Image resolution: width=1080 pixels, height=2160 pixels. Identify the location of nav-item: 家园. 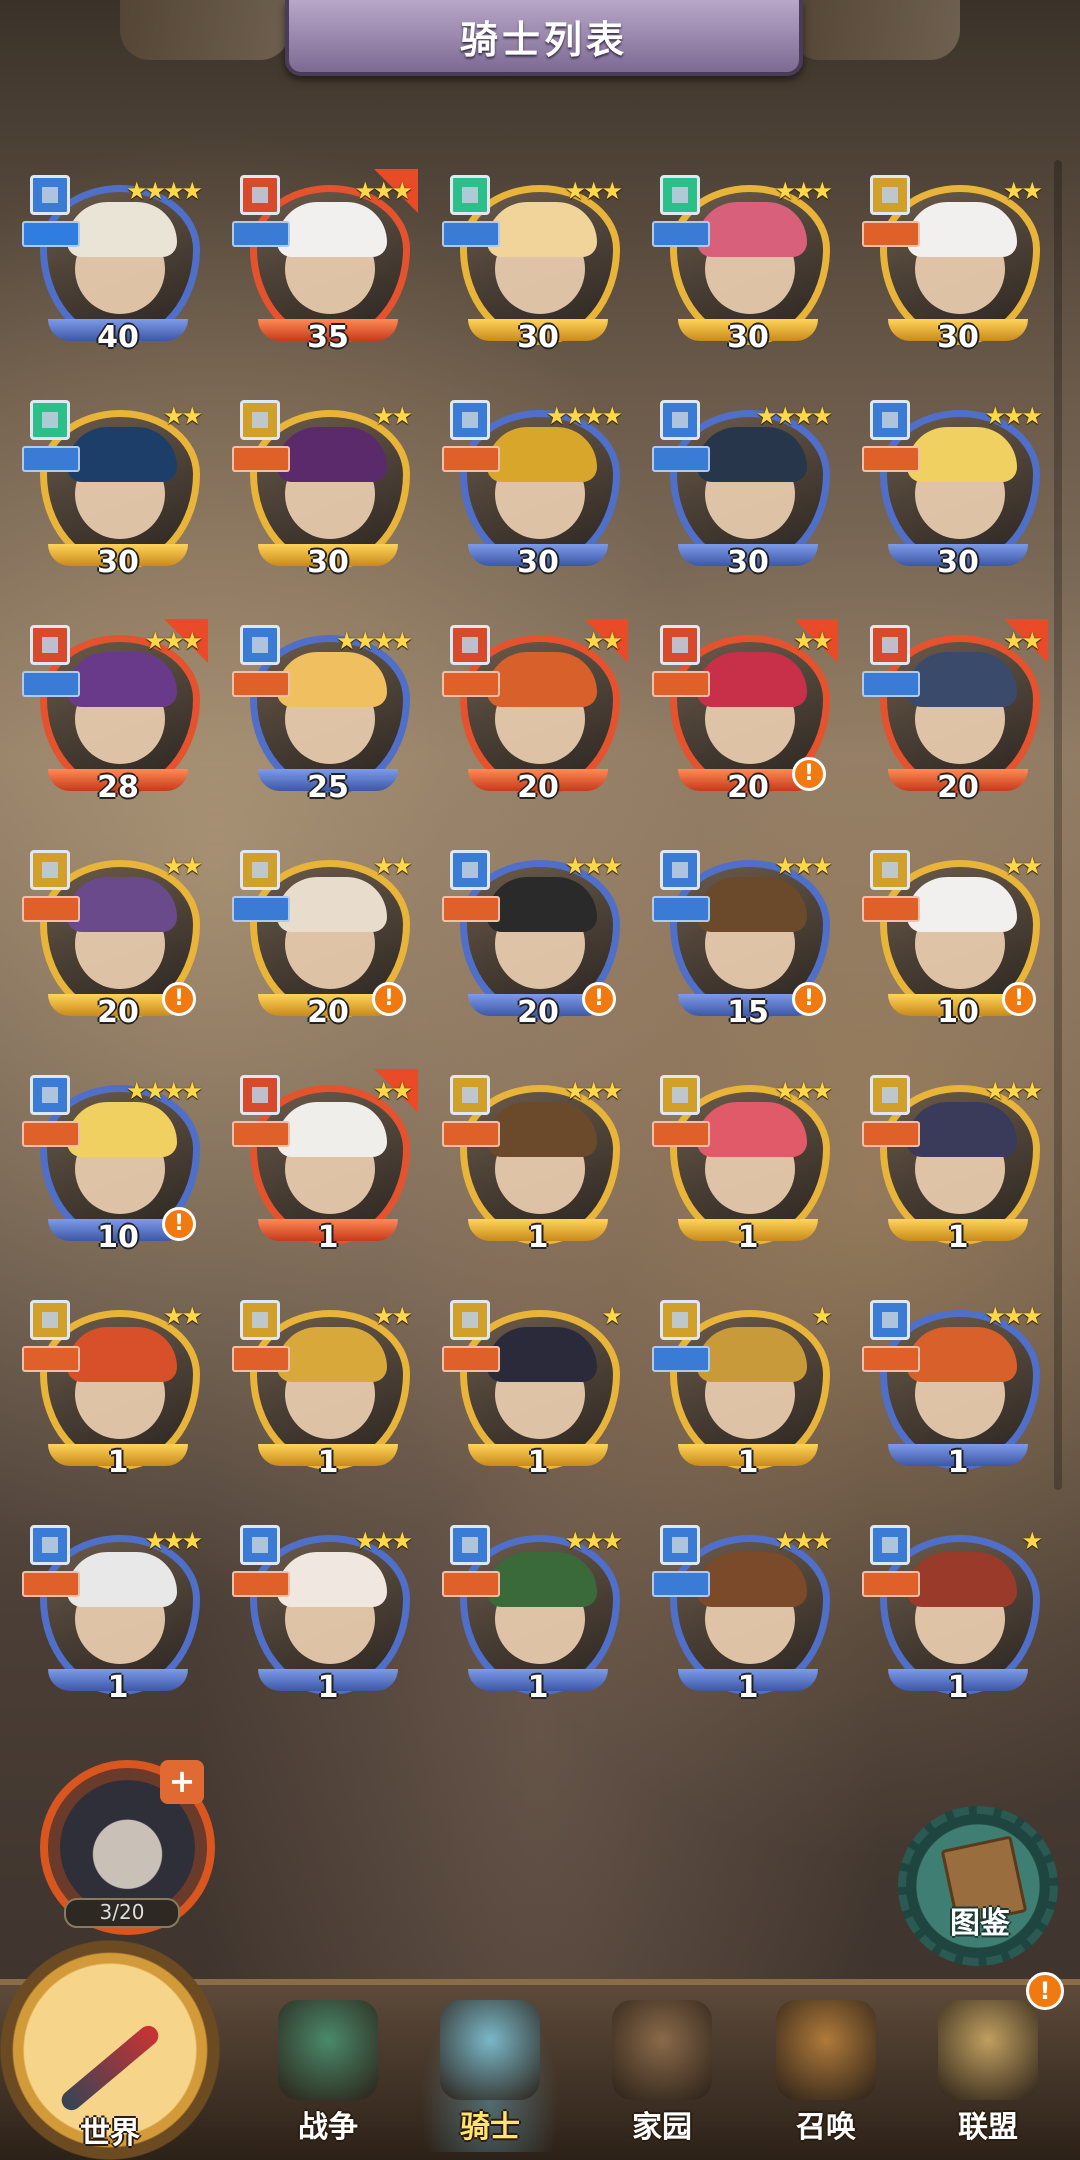
(662, 2072).